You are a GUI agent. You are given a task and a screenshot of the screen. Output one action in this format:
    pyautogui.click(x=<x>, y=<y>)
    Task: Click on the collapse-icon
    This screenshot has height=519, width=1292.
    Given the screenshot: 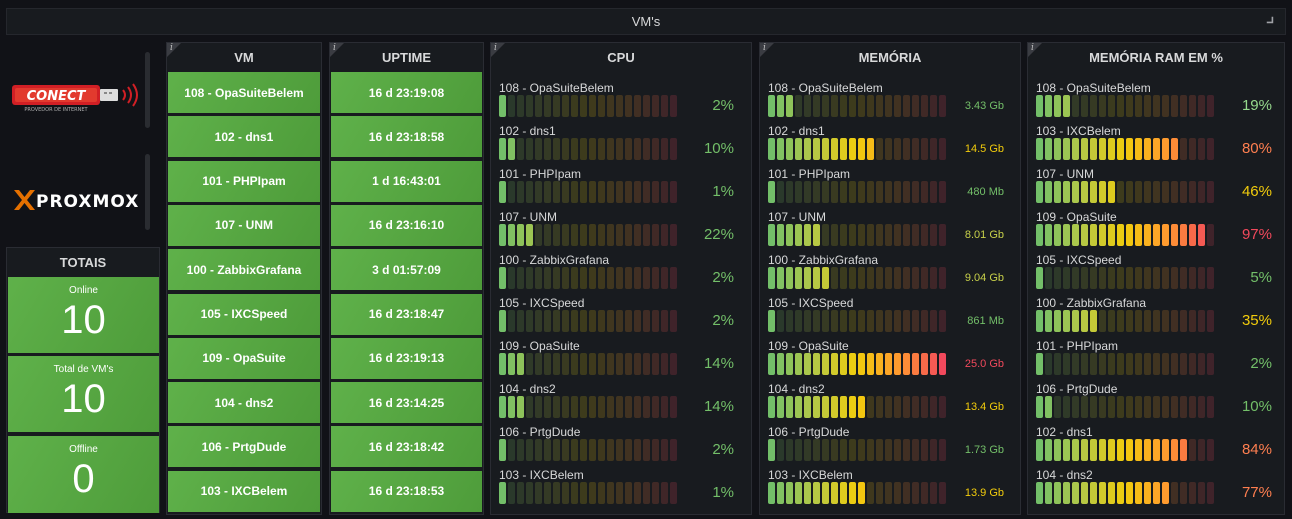 What is the action you would take?
    pyautogui.click(x=1271, y=21)
    